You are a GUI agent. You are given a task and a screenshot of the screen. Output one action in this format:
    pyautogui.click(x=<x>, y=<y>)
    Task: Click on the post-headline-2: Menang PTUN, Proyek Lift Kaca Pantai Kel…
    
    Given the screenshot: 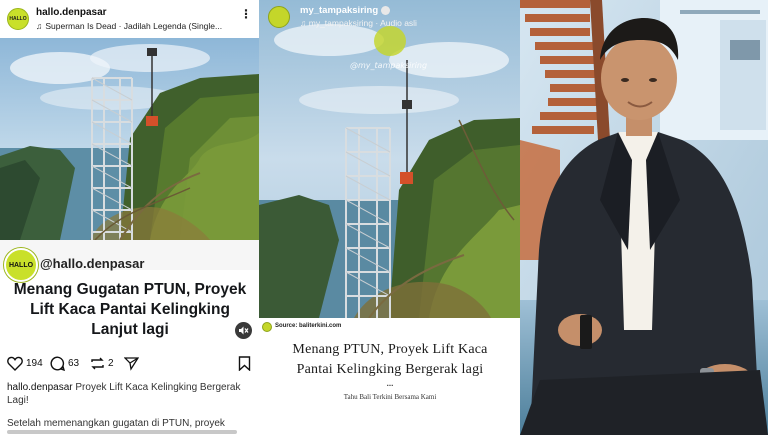 What is the action you would take?
    pyautogui.click(x=390, y=359)
    